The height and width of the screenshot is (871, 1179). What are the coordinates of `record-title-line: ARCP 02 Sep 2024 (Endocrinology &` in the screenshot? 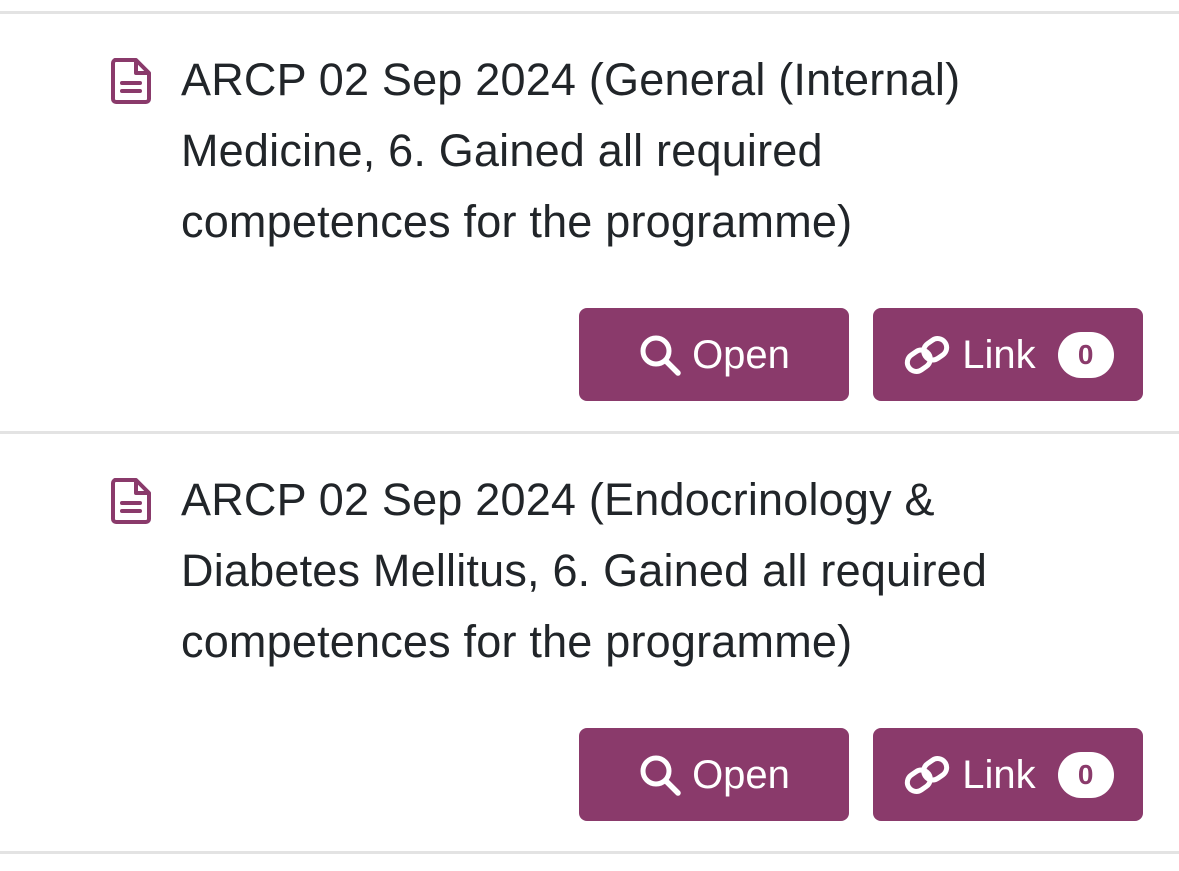 It's located at (558, 499).